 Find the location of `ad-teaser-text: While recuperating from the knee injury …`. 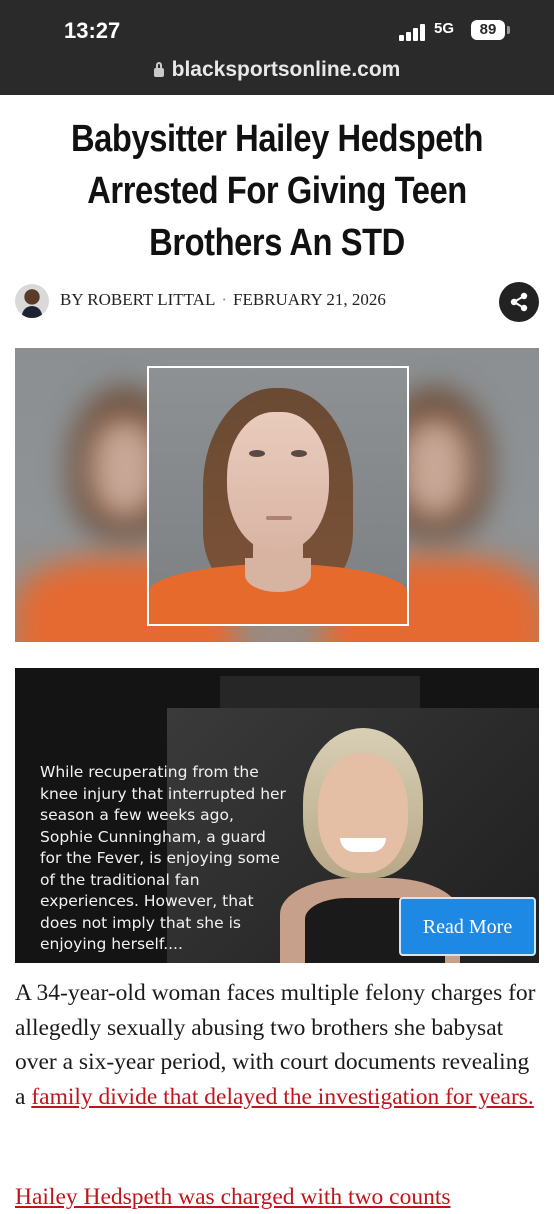

ad-teaser-text: While recuperating from the knee injury … is located at coordinates (163, 858).